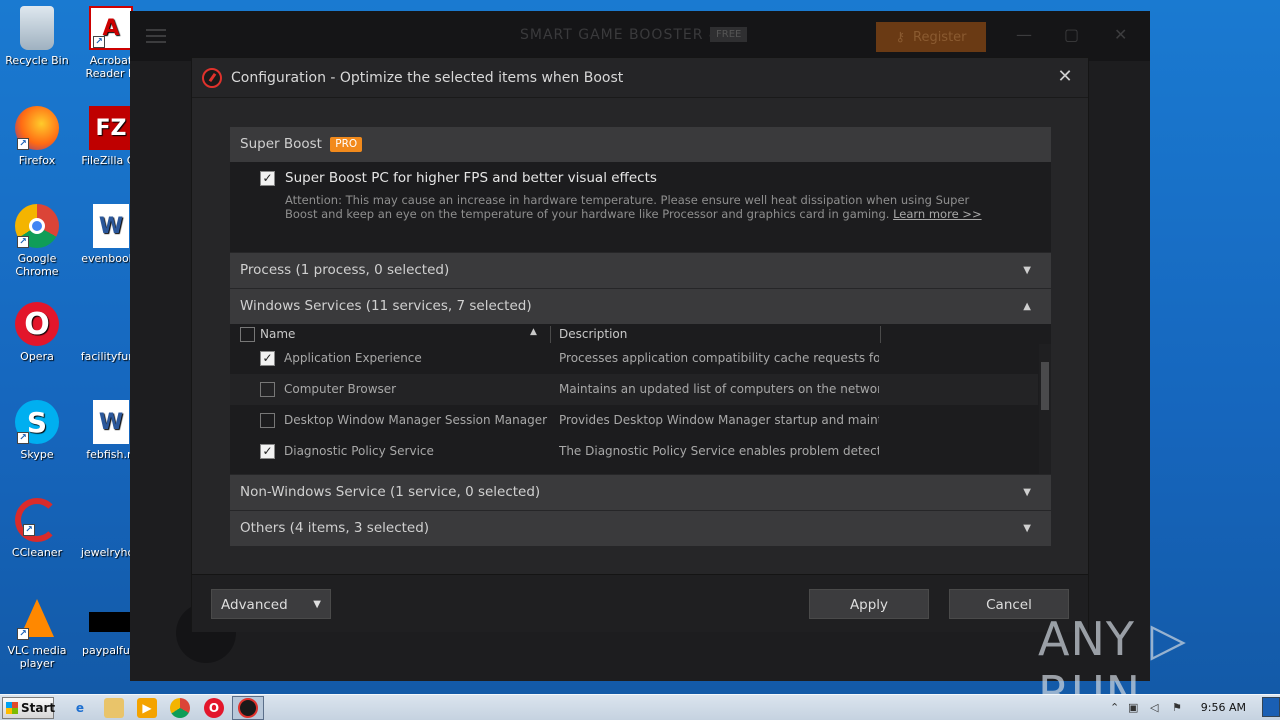 The width and height of the screenshot is (1280, 720). What do you see at coordinates (37, 28) in the screenshot?
I see `recycle-bin-icon` at bounding box center [37, 28].